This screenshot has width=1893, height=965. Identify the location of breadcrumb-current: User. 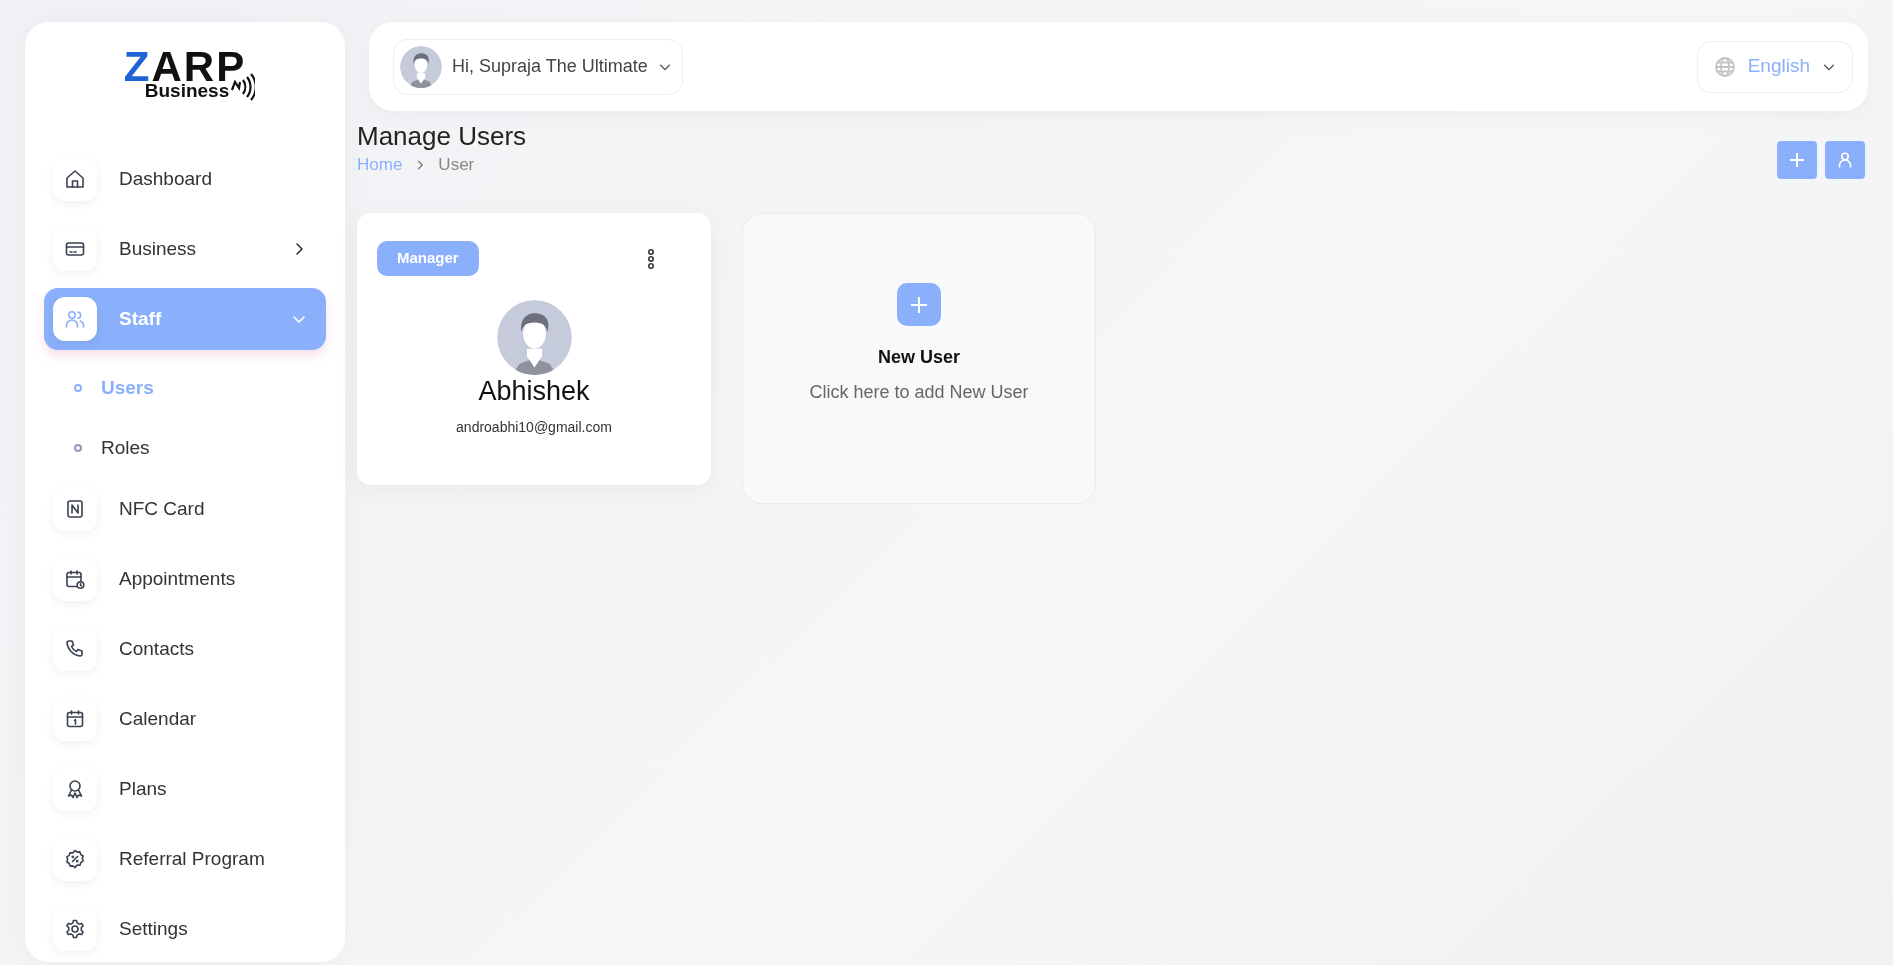
(456, 165).